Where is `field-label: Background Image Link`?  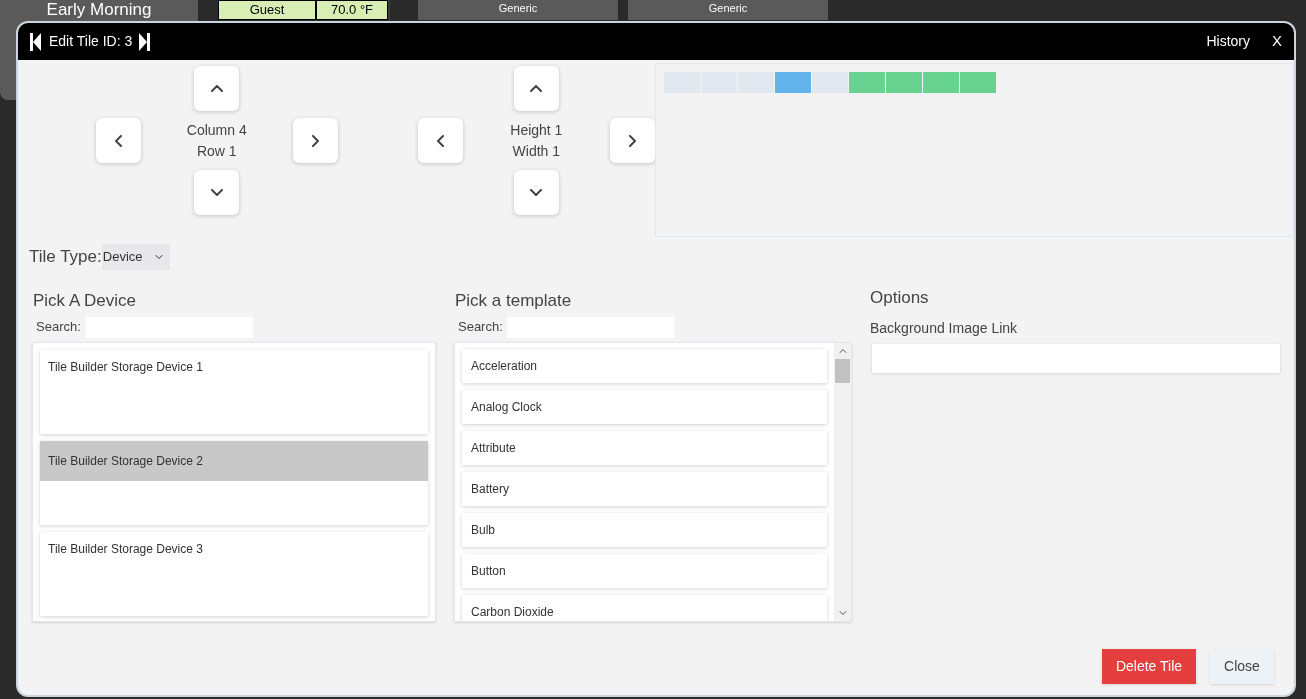 field-label: Background Image Link is located at coordinates (944, 328).